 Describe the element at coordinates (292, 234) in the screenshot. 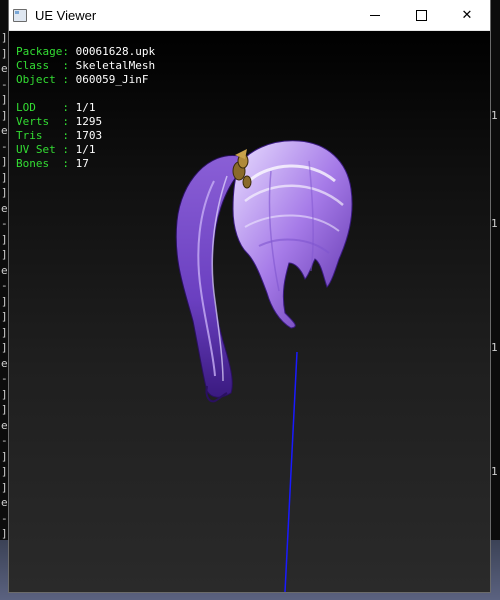

I see `hair-main` at that location.